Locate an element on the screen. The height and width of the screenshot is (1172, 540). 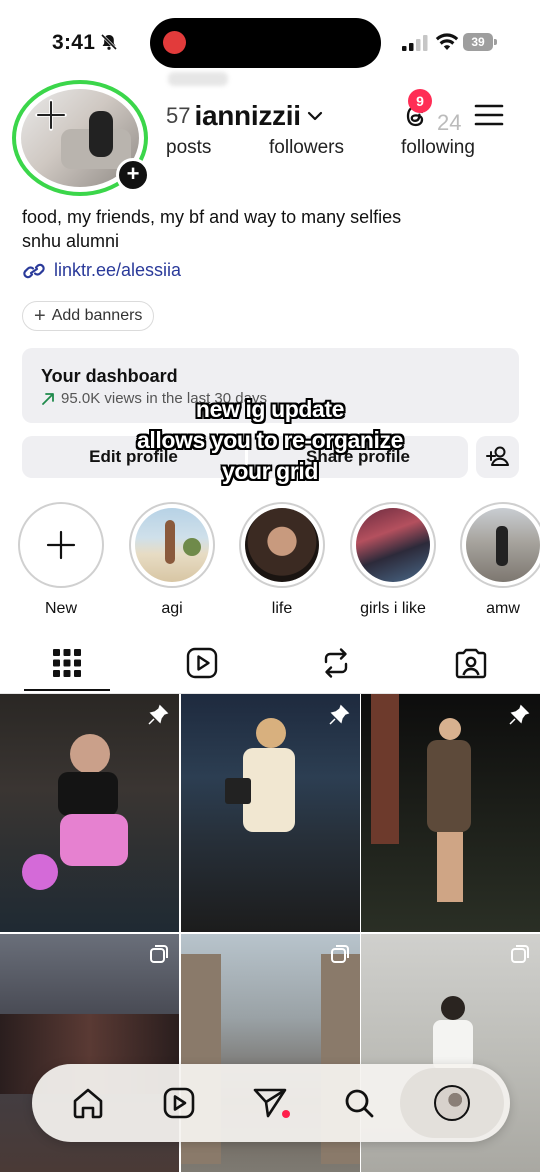
highlight-girls-i-like: girls i like is located at coordinates (393, 560).